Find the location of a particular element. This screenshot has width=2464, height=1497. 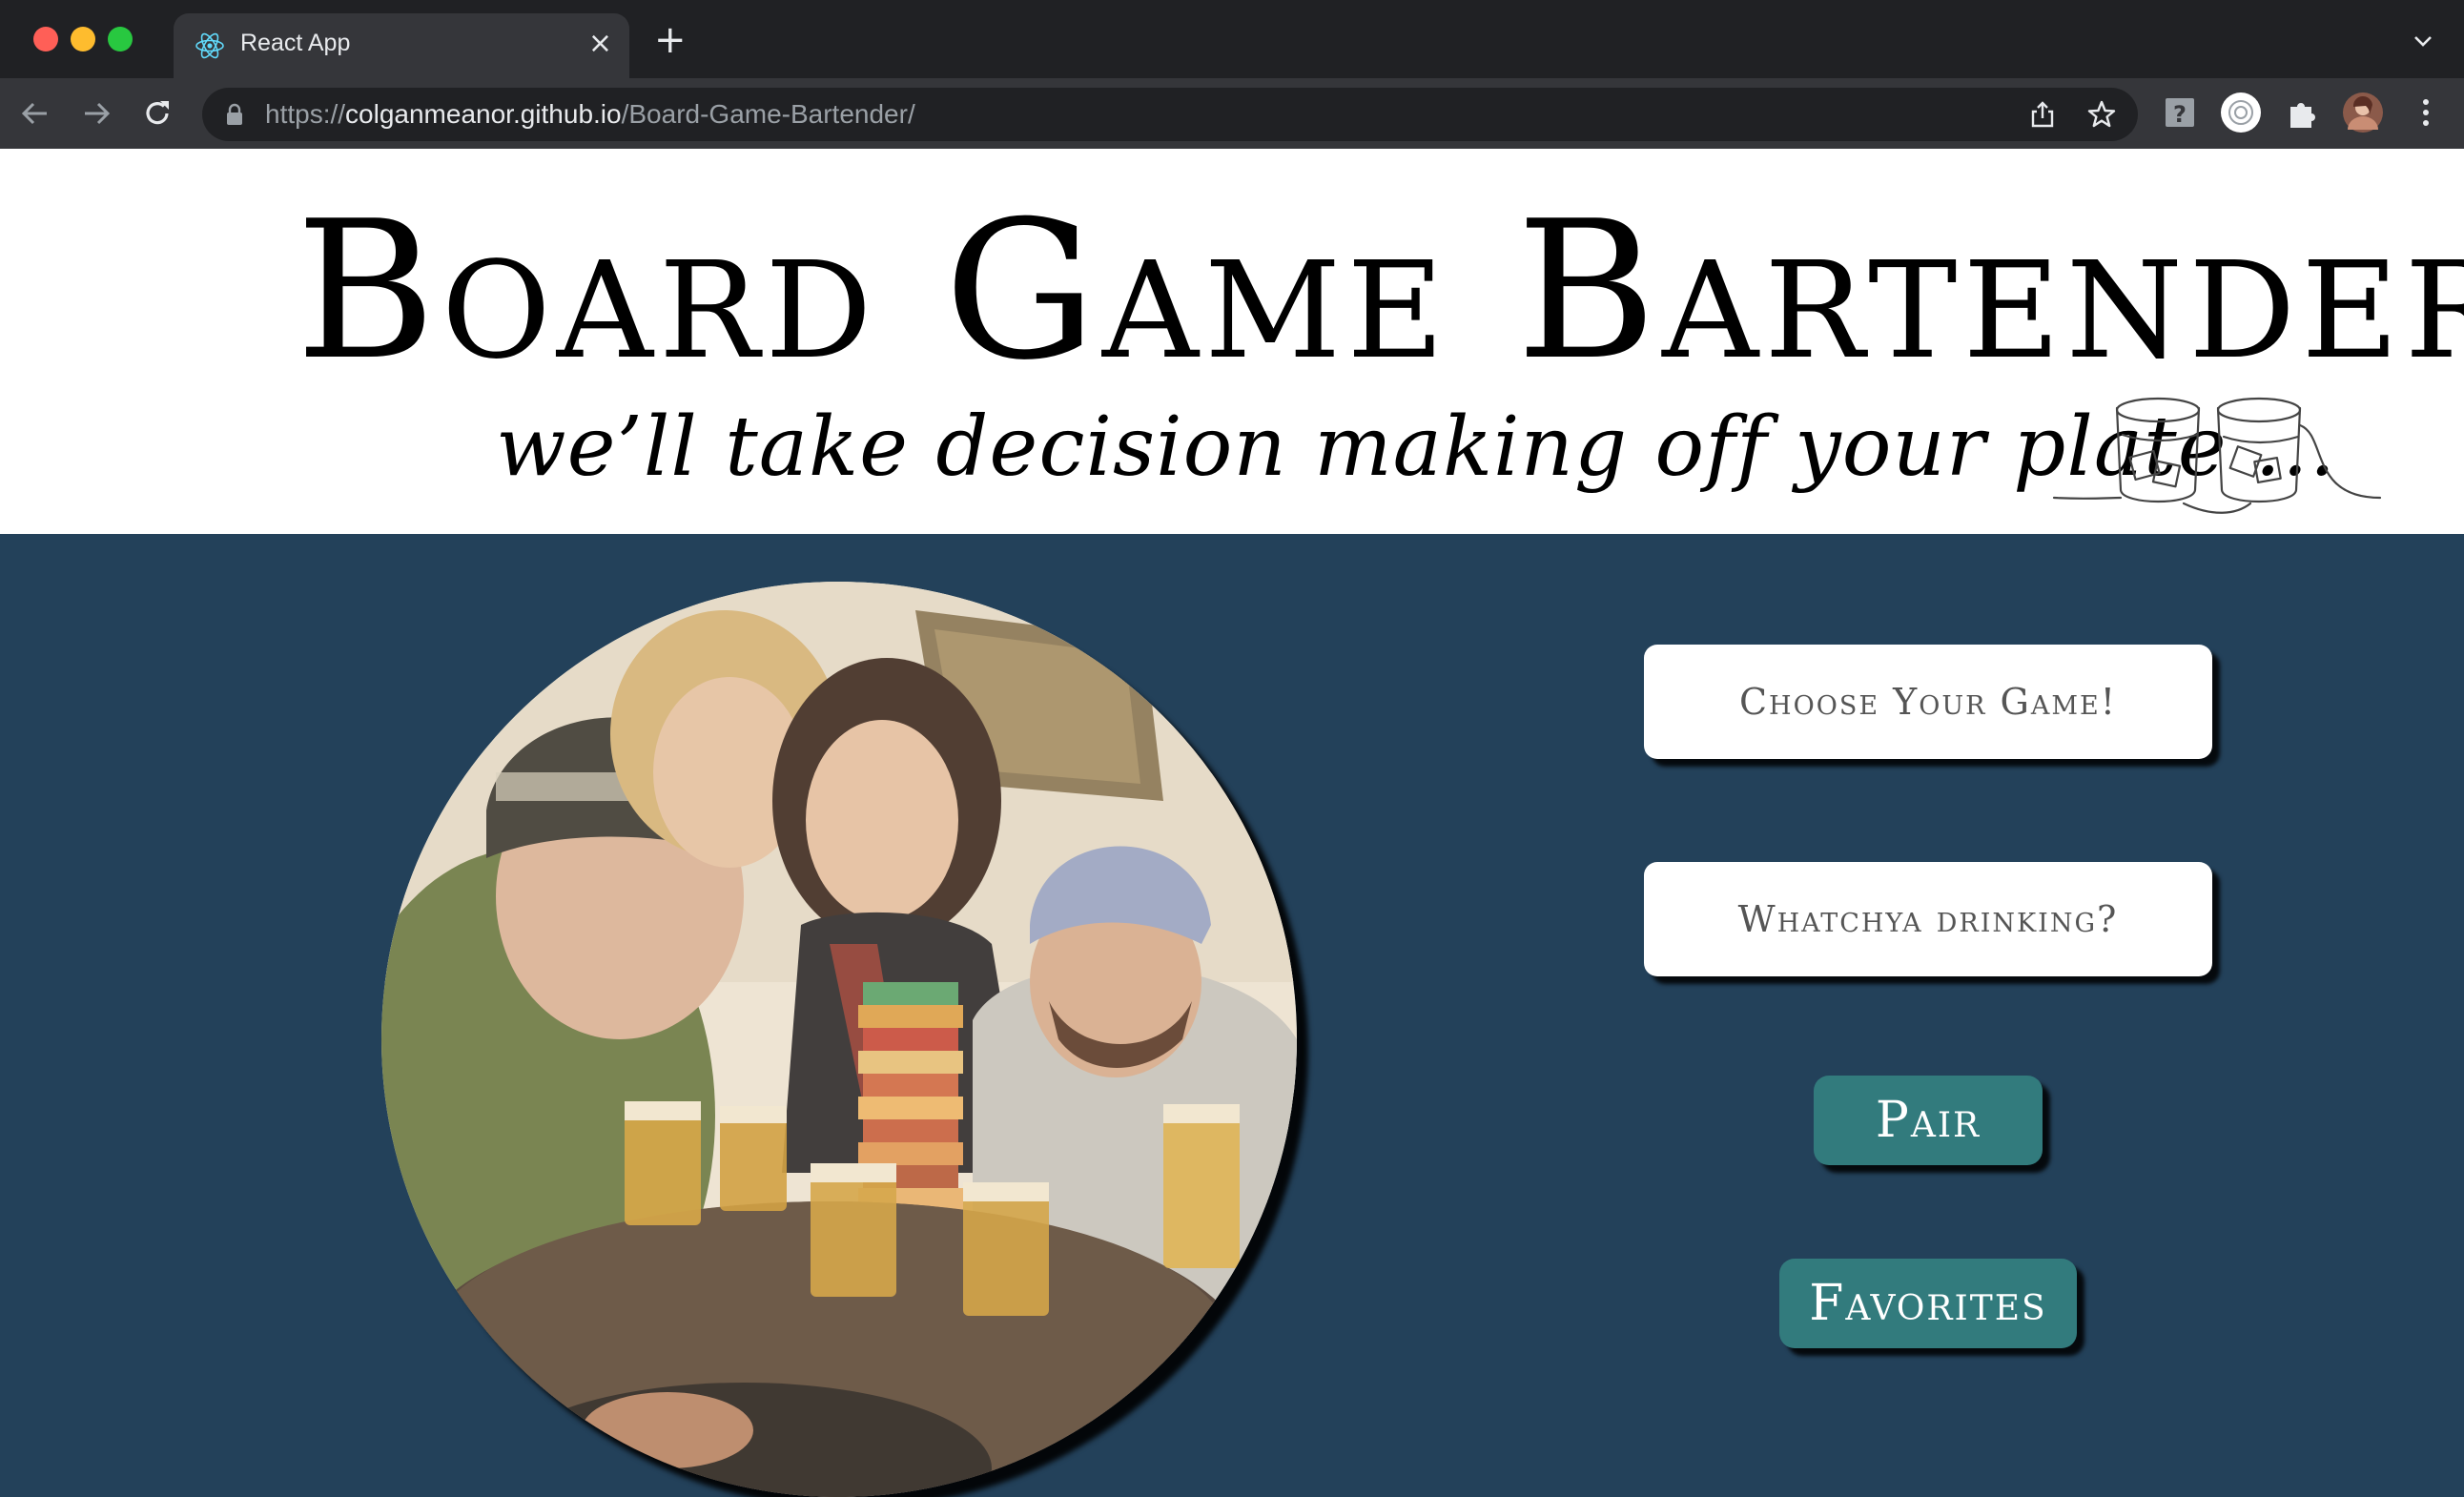

help-extension-icon: ? is located at coordinates (2180, 113).